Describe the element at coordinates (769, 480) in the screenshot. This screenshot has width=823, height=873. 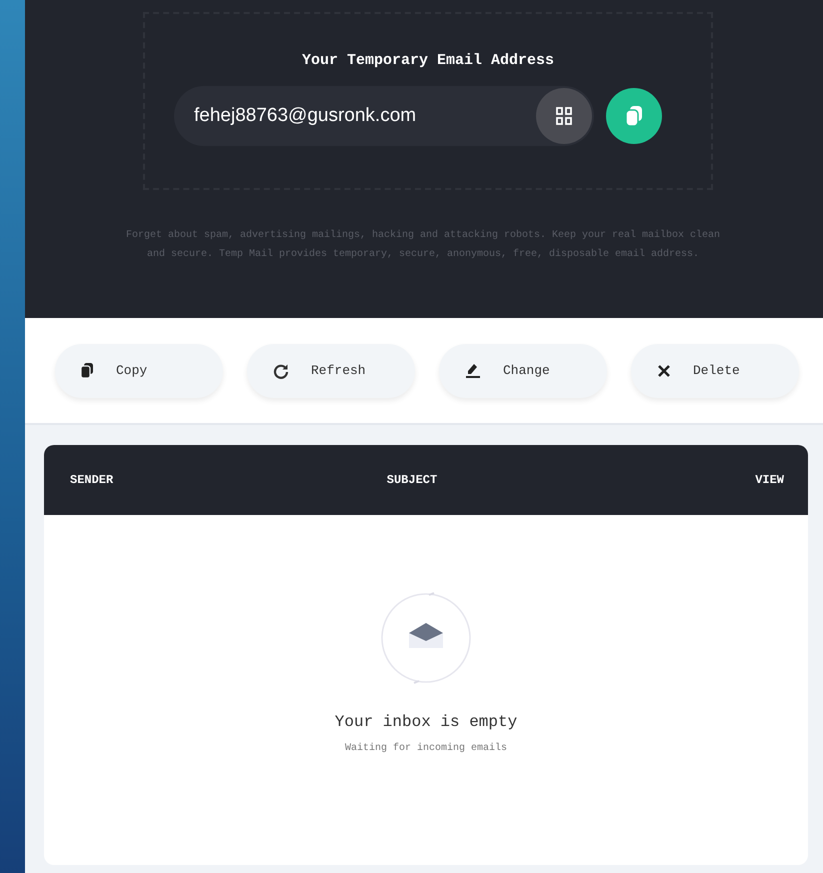
I see `column-header: VIEW` at that location.